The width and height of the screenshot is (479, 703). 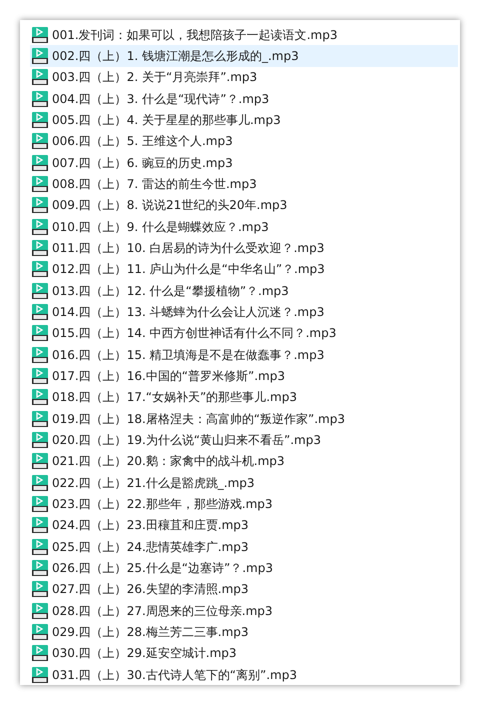 I want to click on file-name: 004.四（上）3. 什么是“现代诗”？.mp3, so click(x=161, y=98).